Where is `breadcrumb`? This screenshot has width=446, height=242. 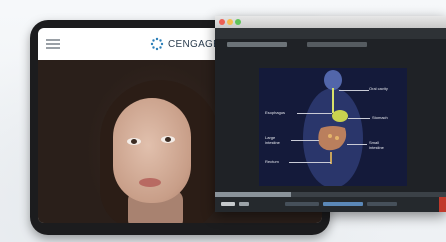
breadcrumb is located at coordinates (257, 44).